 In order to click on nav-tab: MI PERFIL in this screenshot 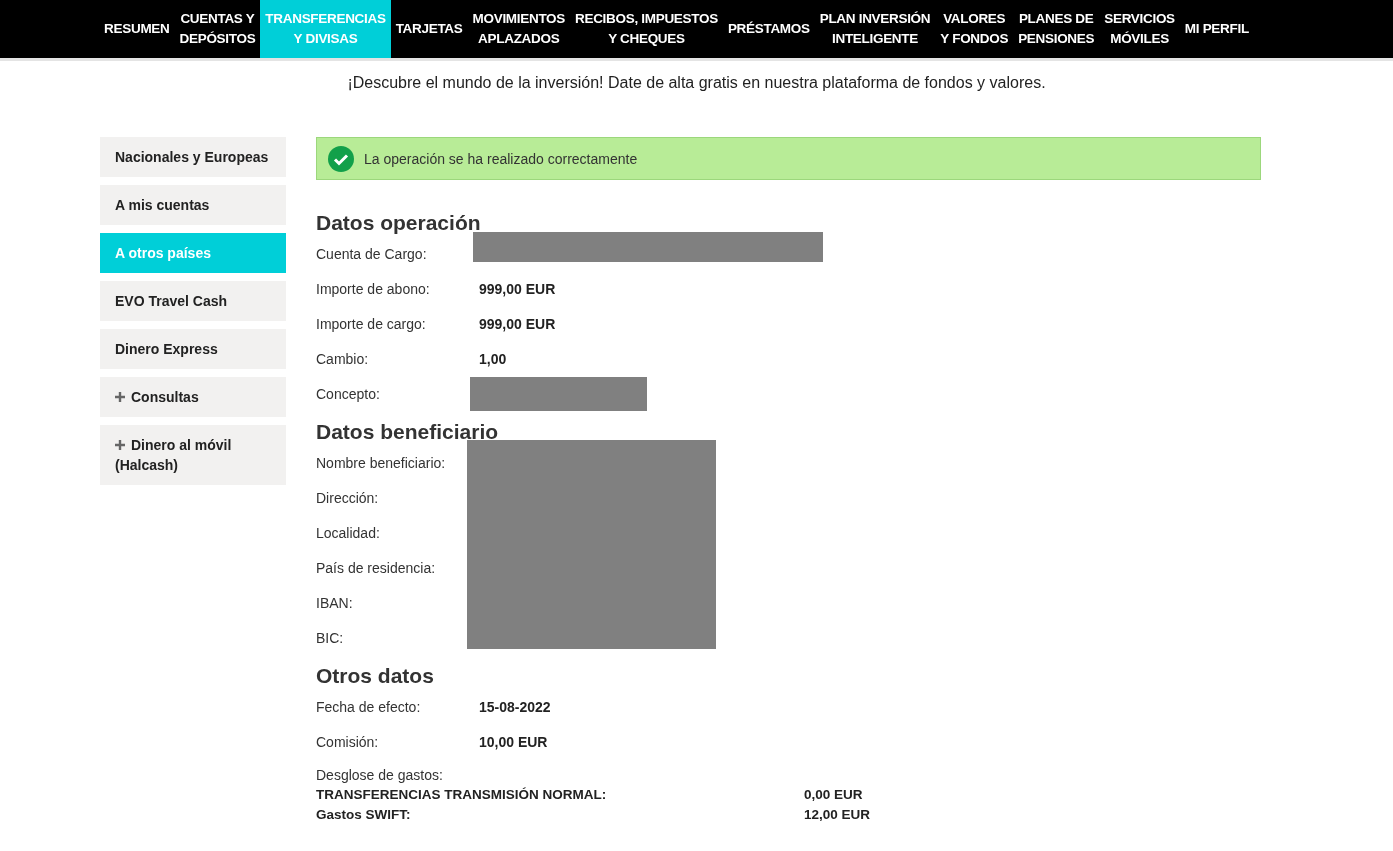, I will do `click(1216, 29)`.